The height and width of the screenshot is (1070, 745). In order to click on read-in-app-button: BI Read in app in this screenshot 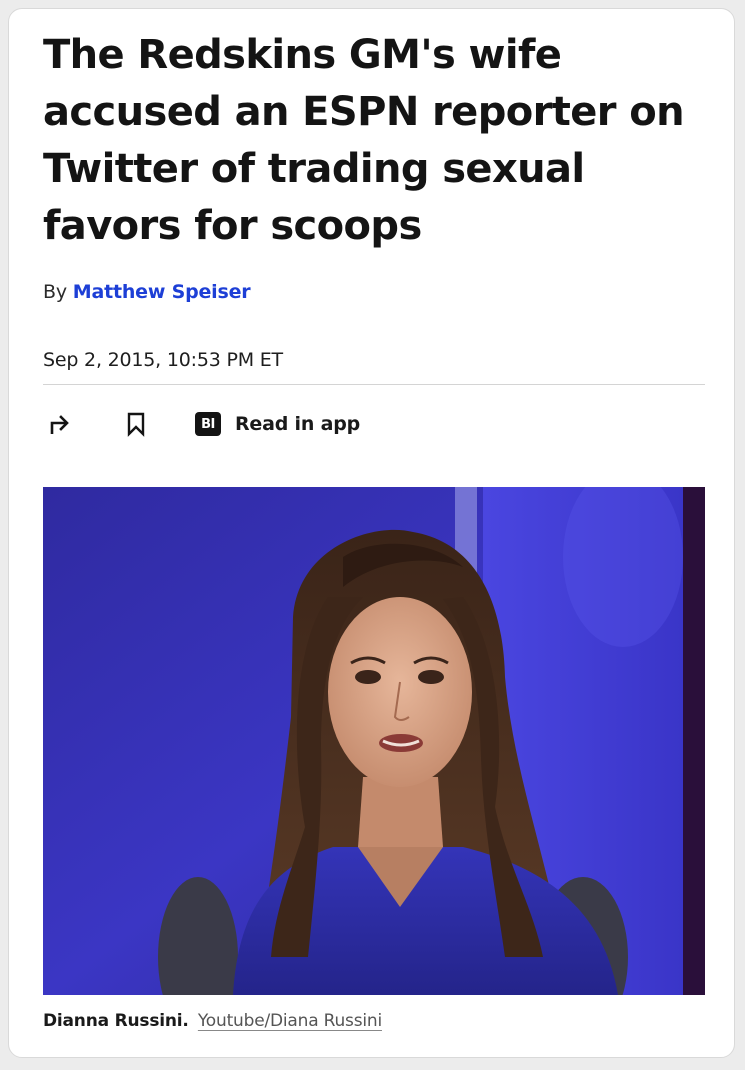, I will do `click(277, 424)`.